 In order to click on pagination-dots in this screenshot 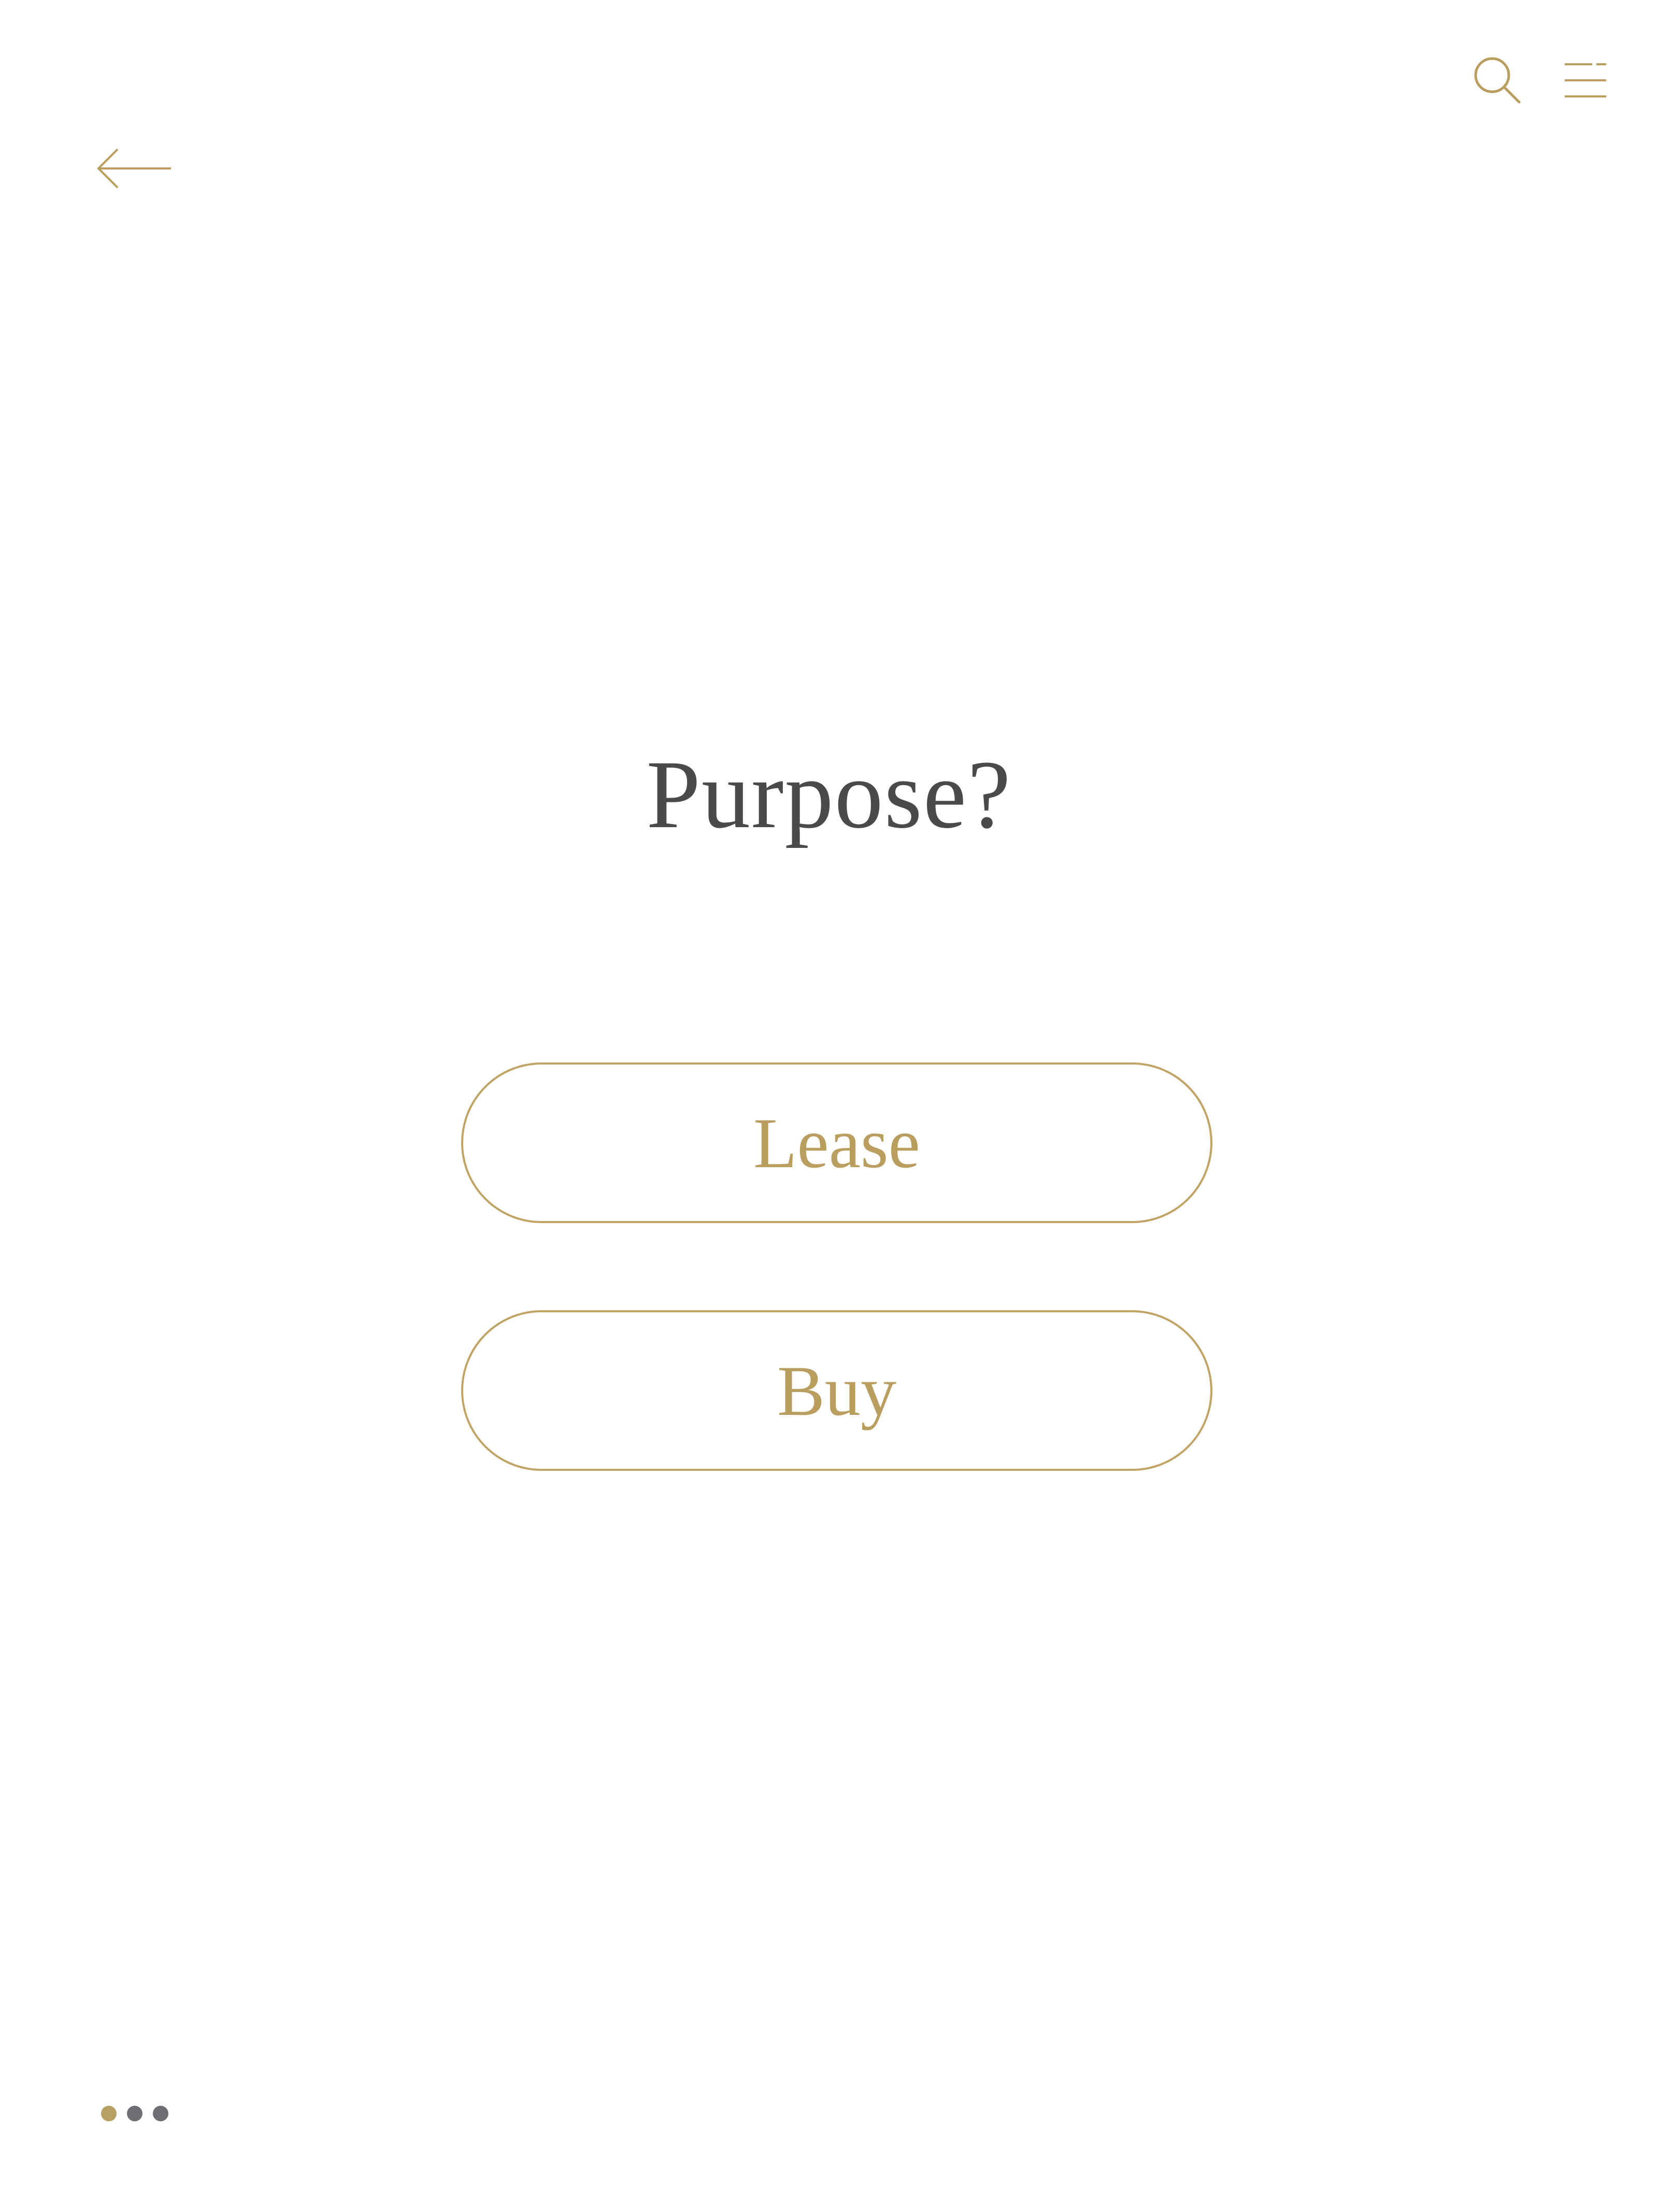, I will do `click(134, 2113)`.